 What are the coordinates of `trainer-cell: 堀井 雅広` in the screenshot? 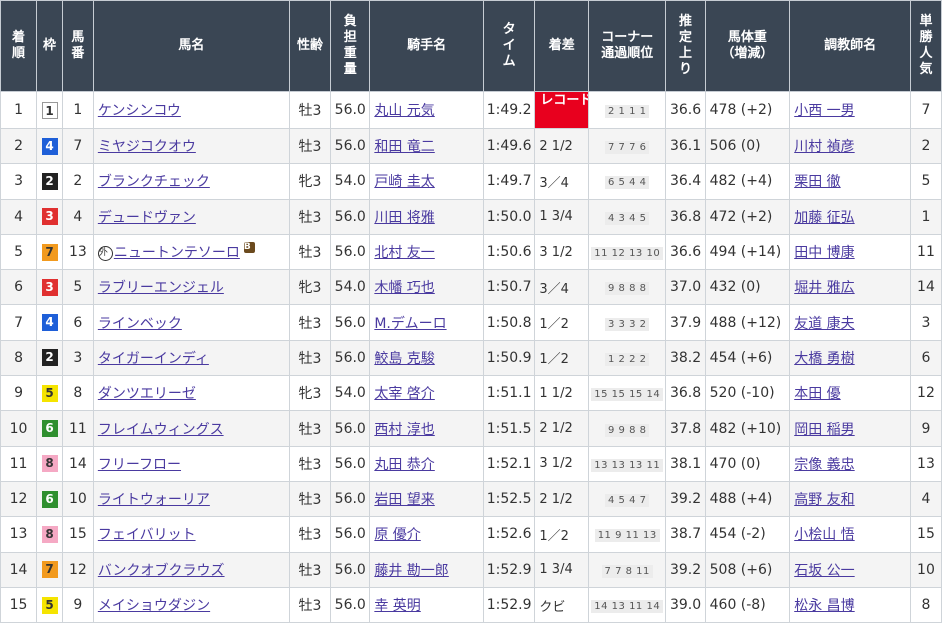 It's located at (850, 287).